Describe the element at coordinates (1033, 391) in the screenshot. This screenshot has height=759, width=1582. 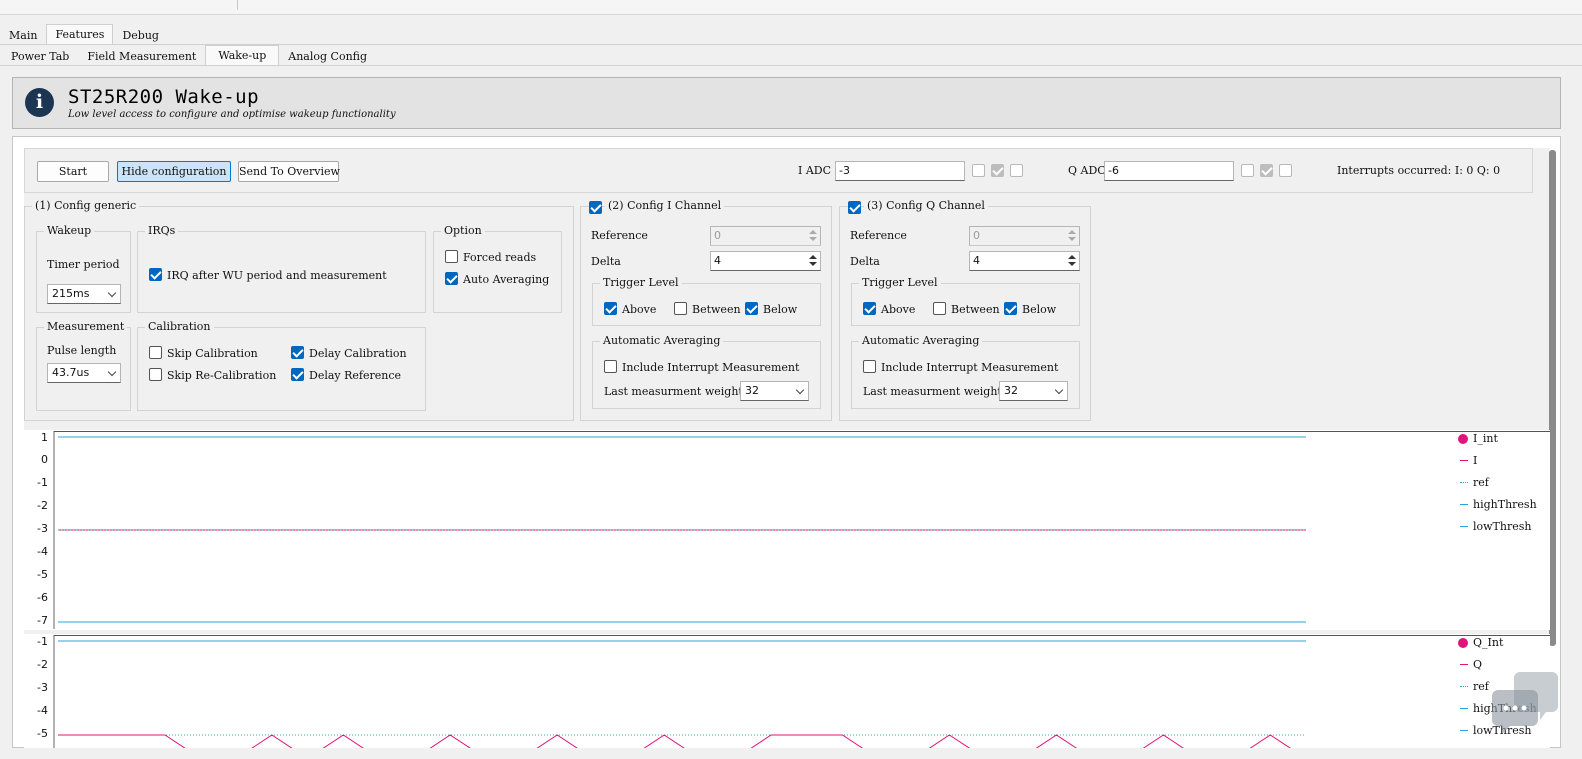
I see `q-weight-select: 32` at that location.